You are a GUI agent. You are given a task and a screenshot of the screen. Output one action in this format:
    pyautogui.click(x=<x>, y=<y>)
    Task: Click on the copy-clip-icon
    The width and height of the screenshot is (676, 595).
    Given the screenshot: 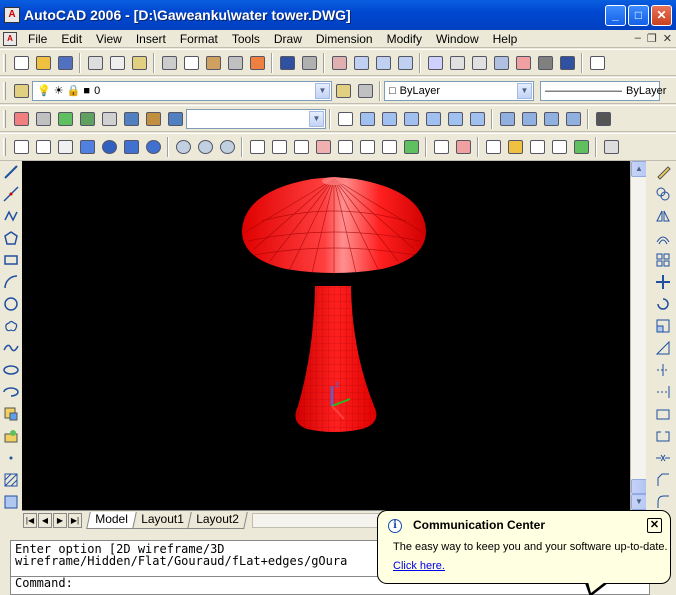 What is the action you would take?
    pyautogui.click(x=191, y=63)
    